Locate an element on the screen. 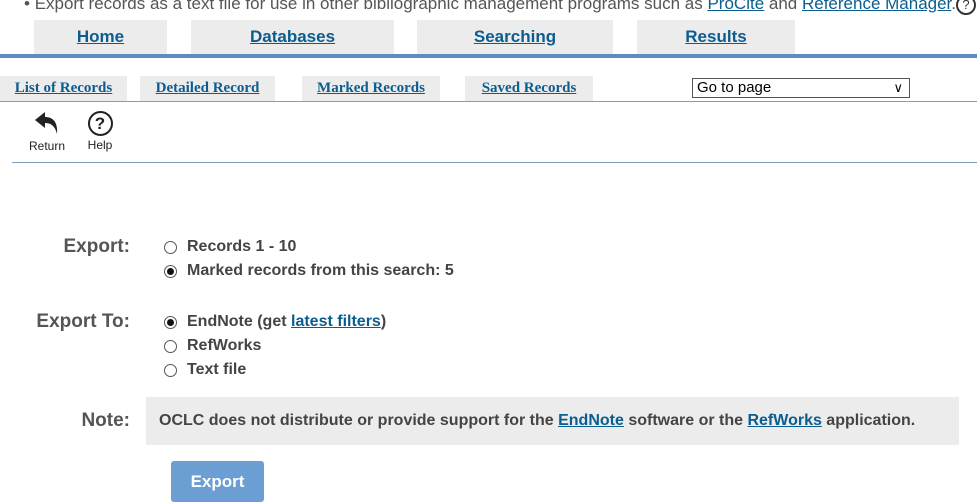 Image resolution: width=977 pixels, height=503 pixels. subtab-list-link: List of Records is located at coordinates (64, 88).